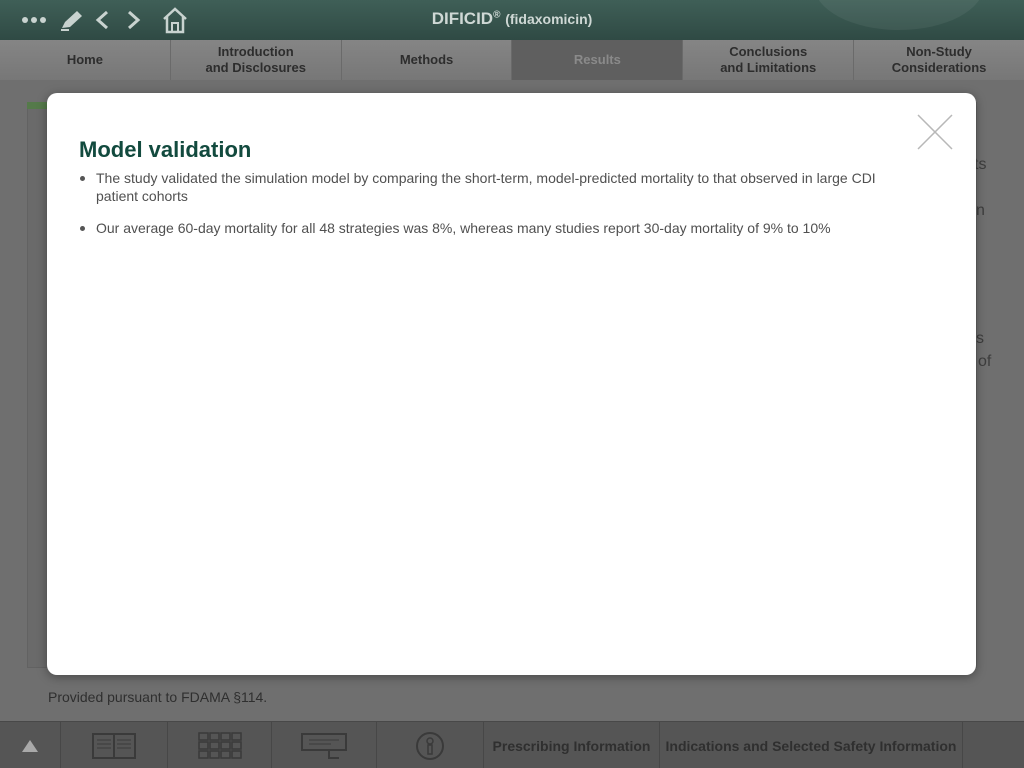  I want to click on background-text-fragment: n, so click(980, 210).